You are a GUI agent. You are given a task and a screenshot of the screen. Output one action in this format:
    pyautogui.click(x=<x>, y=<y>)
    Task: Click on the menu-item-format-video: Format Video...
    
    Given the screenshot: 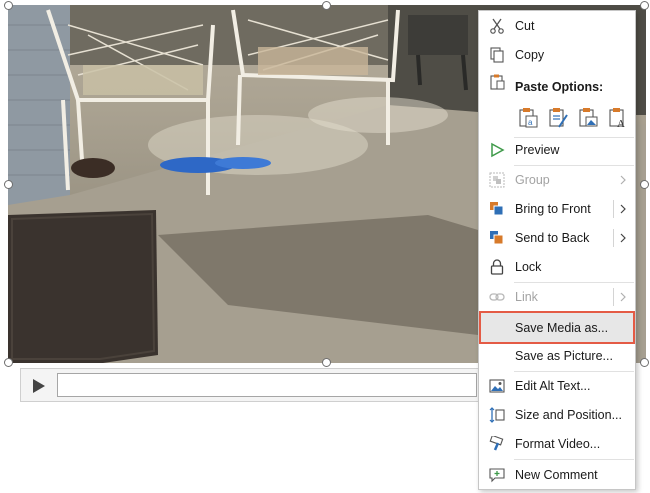 What is the action you would take?
    pyautogui.click(x=557, y=444)
    